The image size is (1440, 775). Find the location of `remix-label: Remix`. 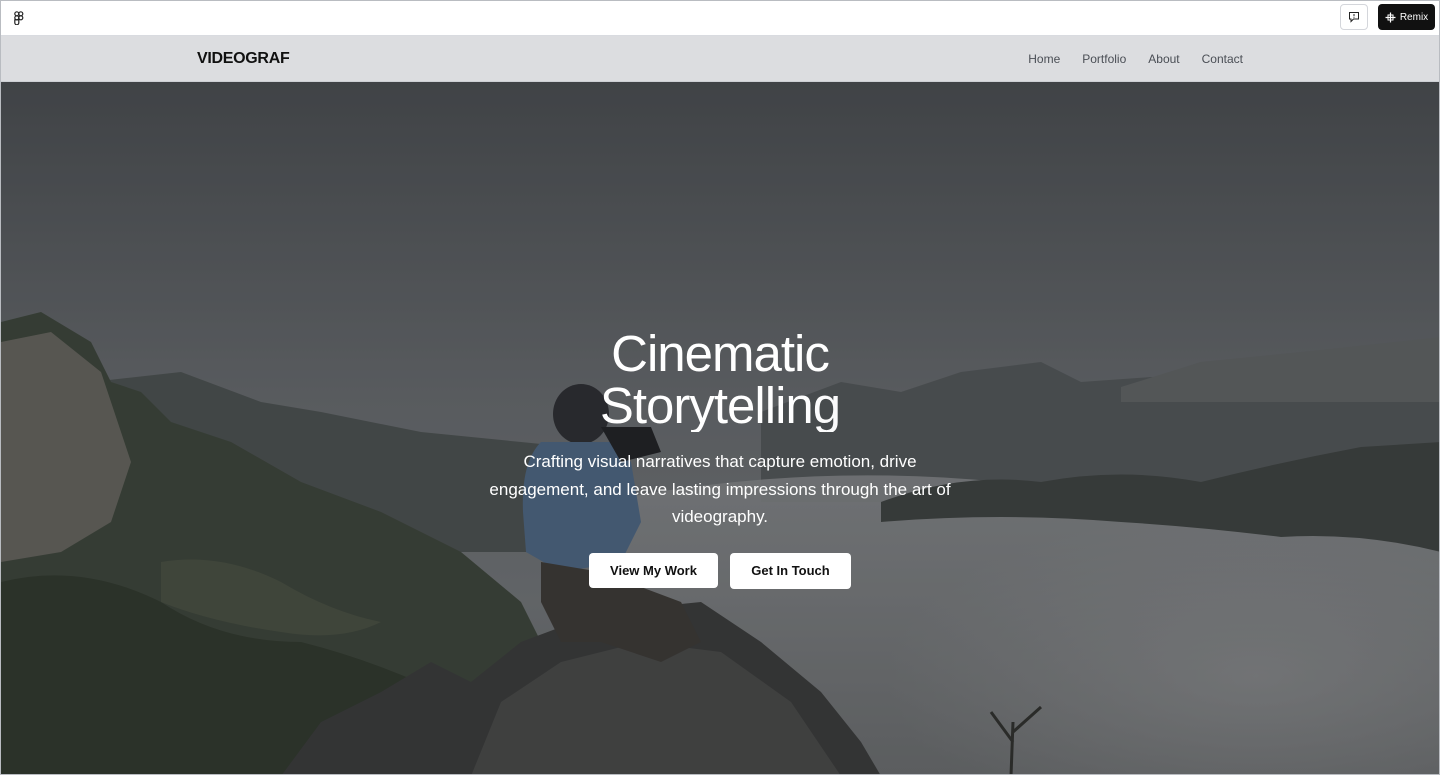

remix-label: Remix is located at coordinates (1414, 17).